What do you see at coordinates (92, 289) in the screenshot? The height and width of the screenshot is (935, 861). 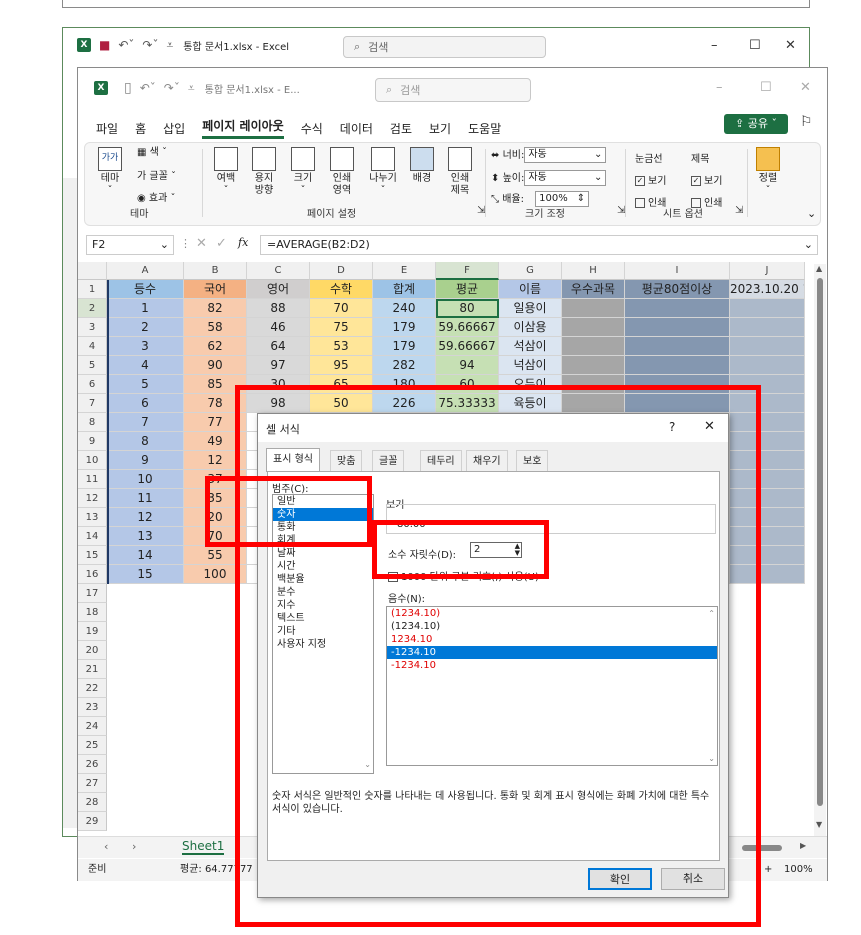 I see `row-header: 1` at bounding box center [92, 289].